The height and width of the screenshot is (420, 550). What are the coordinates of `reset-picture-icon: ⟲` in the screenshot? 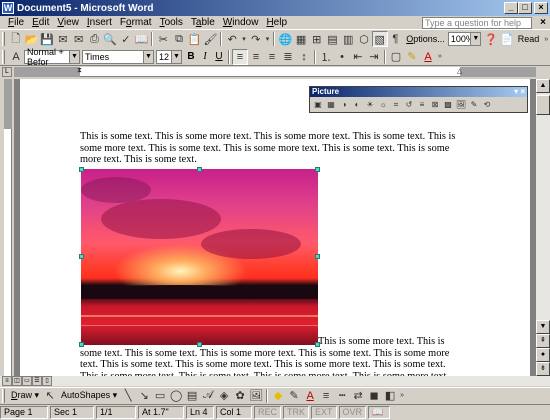 It's located at (487, 105).